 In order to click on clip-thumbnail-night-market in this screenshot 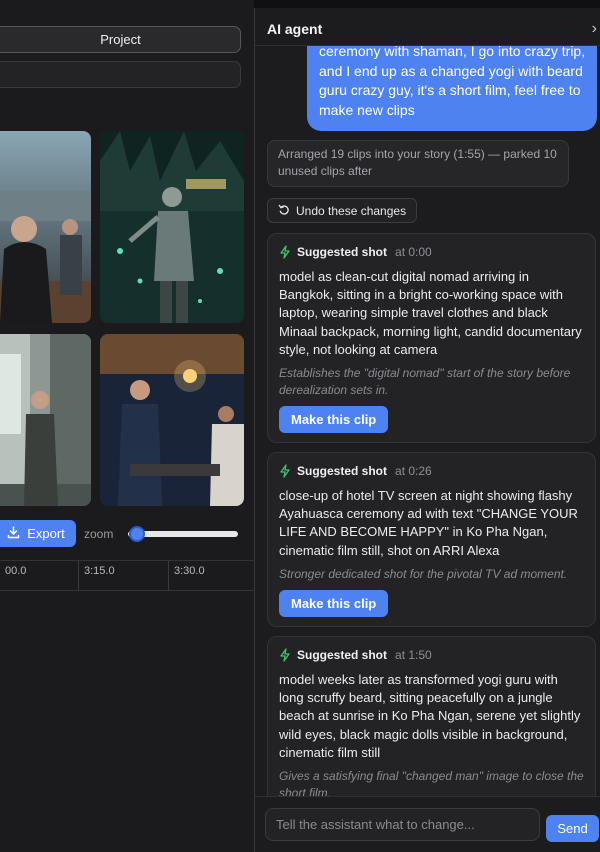, I will do `click(172, 420)`.